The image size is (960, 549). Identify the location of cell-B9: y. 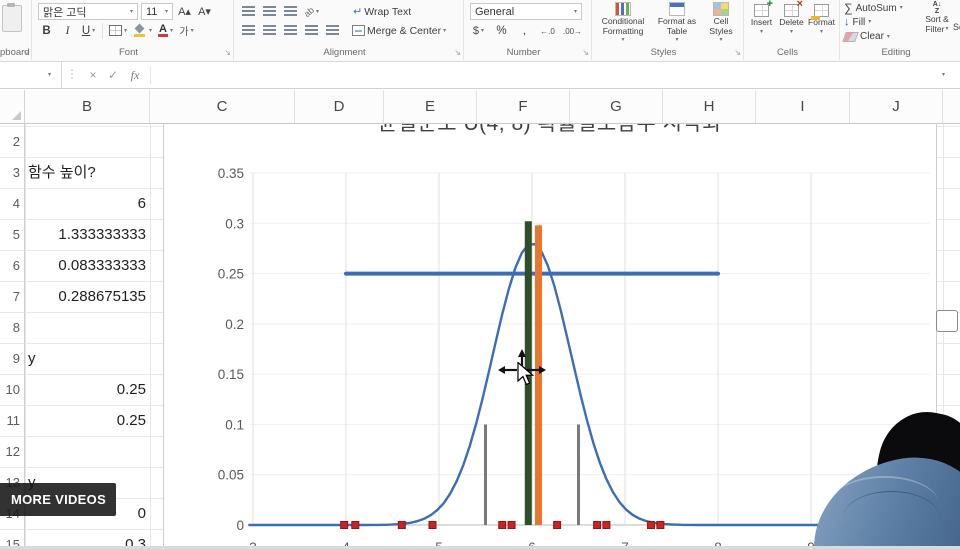
(87, 358).